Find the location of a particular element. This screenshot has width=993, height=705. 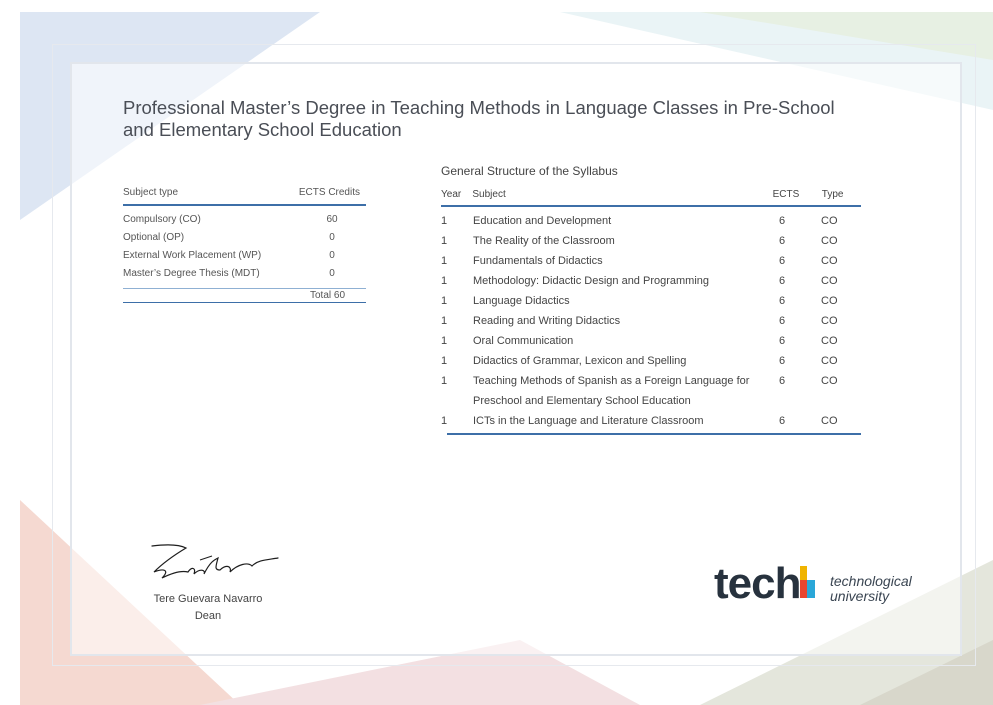

subject-cell: Fundamentals of Didactics is located at coordinates (538, 261).